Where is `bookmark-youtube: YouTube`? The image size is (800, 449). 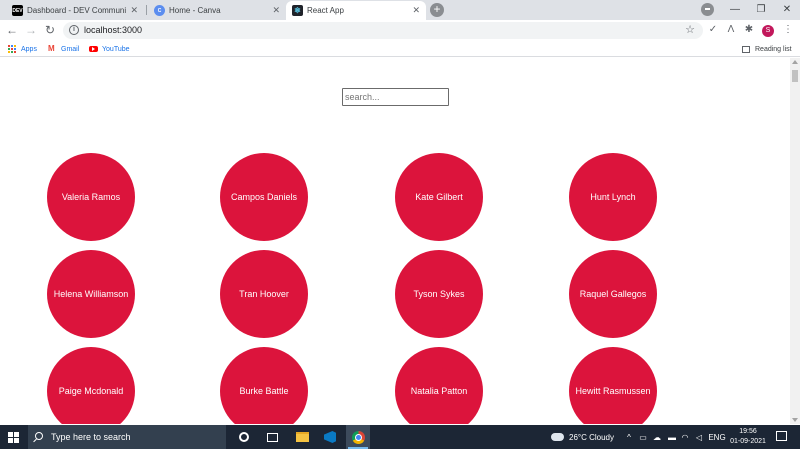 bookmark-youtube: YouTube is located at coordinates (109, 49).